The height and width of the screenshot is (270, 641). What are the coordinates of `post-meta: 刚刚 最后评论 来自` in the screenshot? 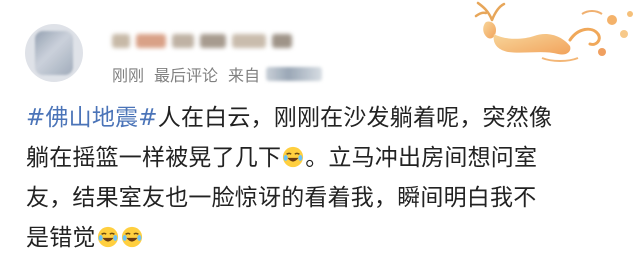 It's located at (217, 74).